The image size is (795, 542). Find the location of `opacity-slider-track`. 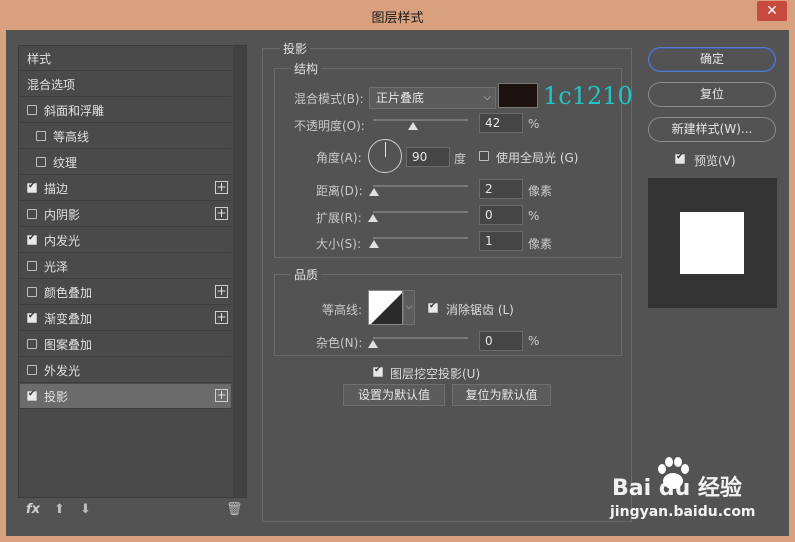

opacity-slider-track is located at coordinates (420, 120).